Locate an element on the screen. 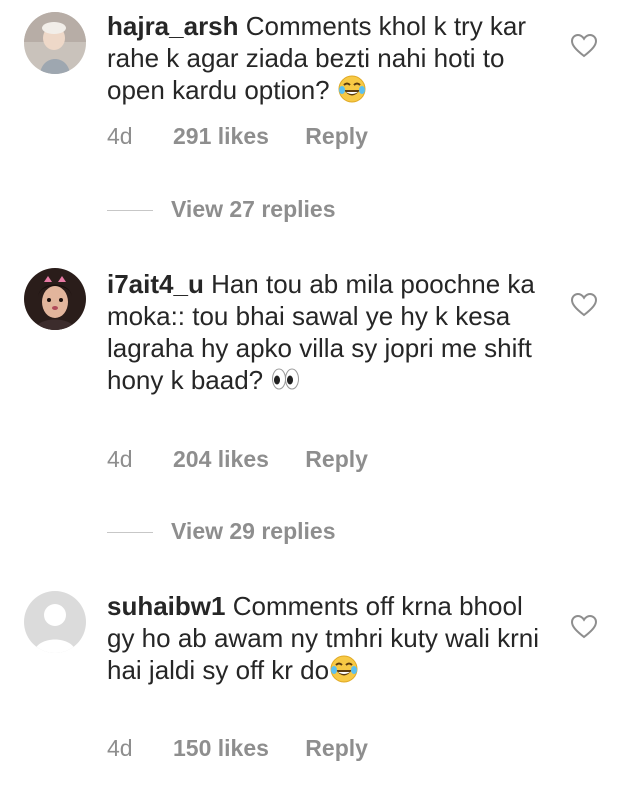 The image size is (622, 788). view-replies-label: View 29 replies is located at coordinates (253, 531).